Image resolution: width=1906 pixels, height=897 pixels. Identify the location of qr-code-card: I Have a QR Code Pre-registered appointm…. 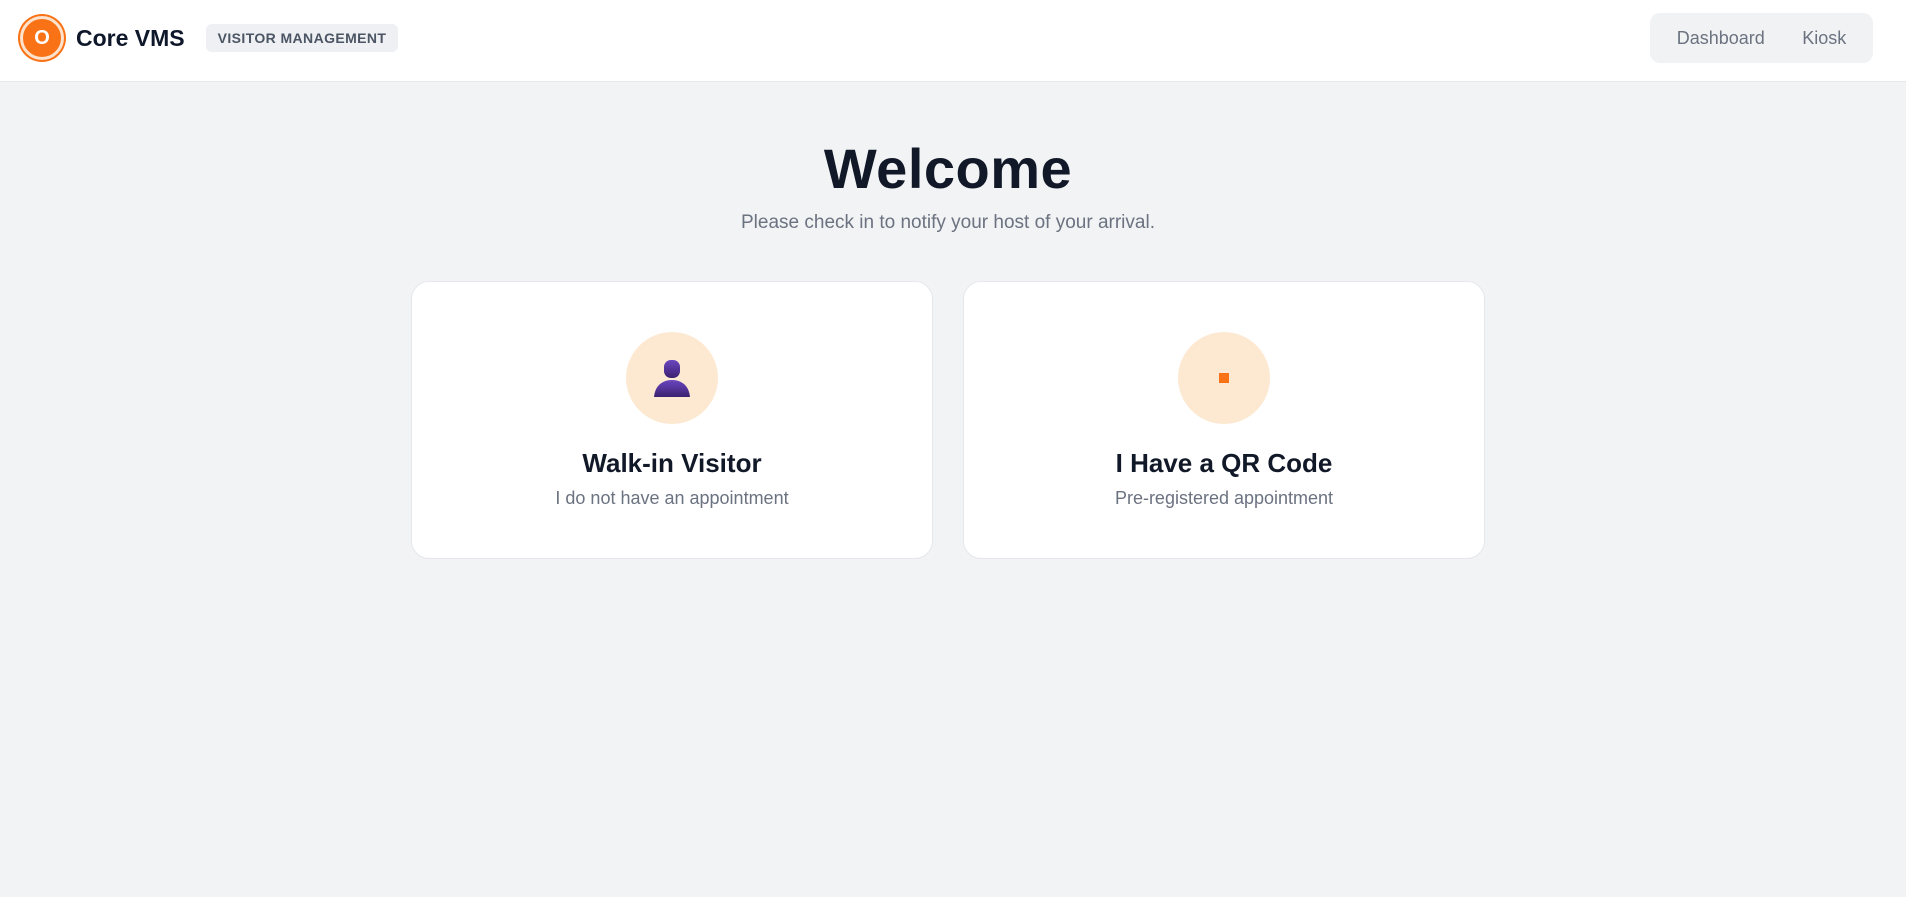
(1224, 420).